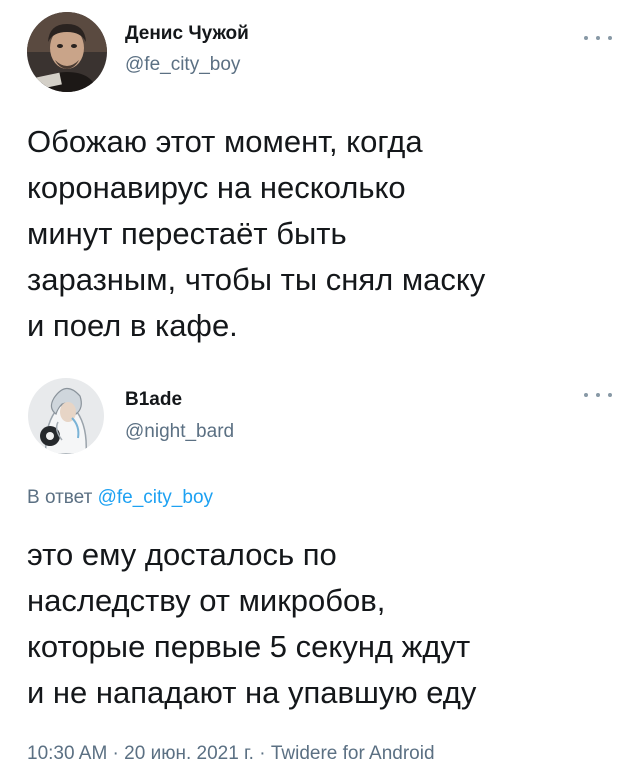  I want to click on user-avatar-illustration-icon, so click(66, 416).